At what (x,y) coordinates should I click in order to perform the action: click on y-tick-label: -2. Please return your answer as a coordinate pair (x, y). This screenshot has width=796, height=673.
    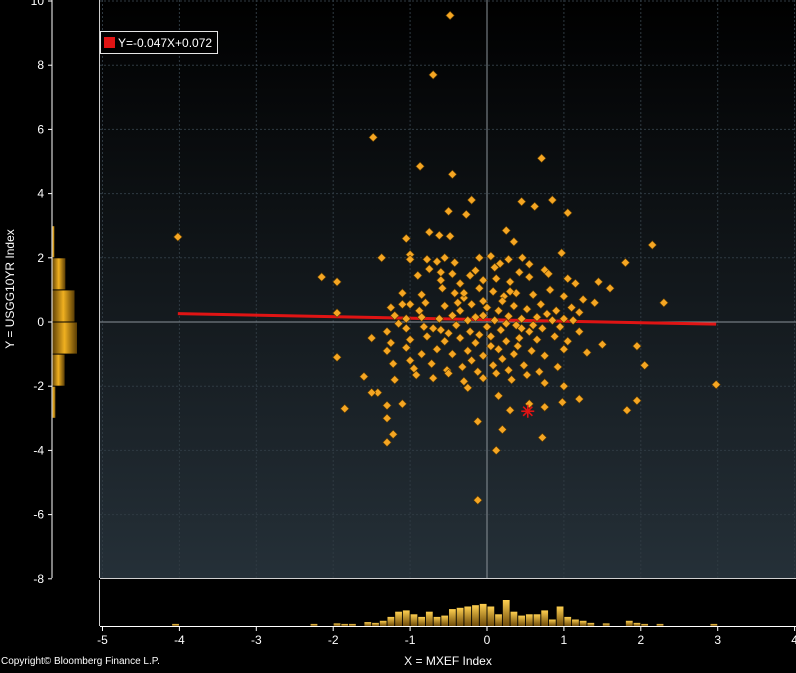
    Looking at the image, I should click on (38, 386).